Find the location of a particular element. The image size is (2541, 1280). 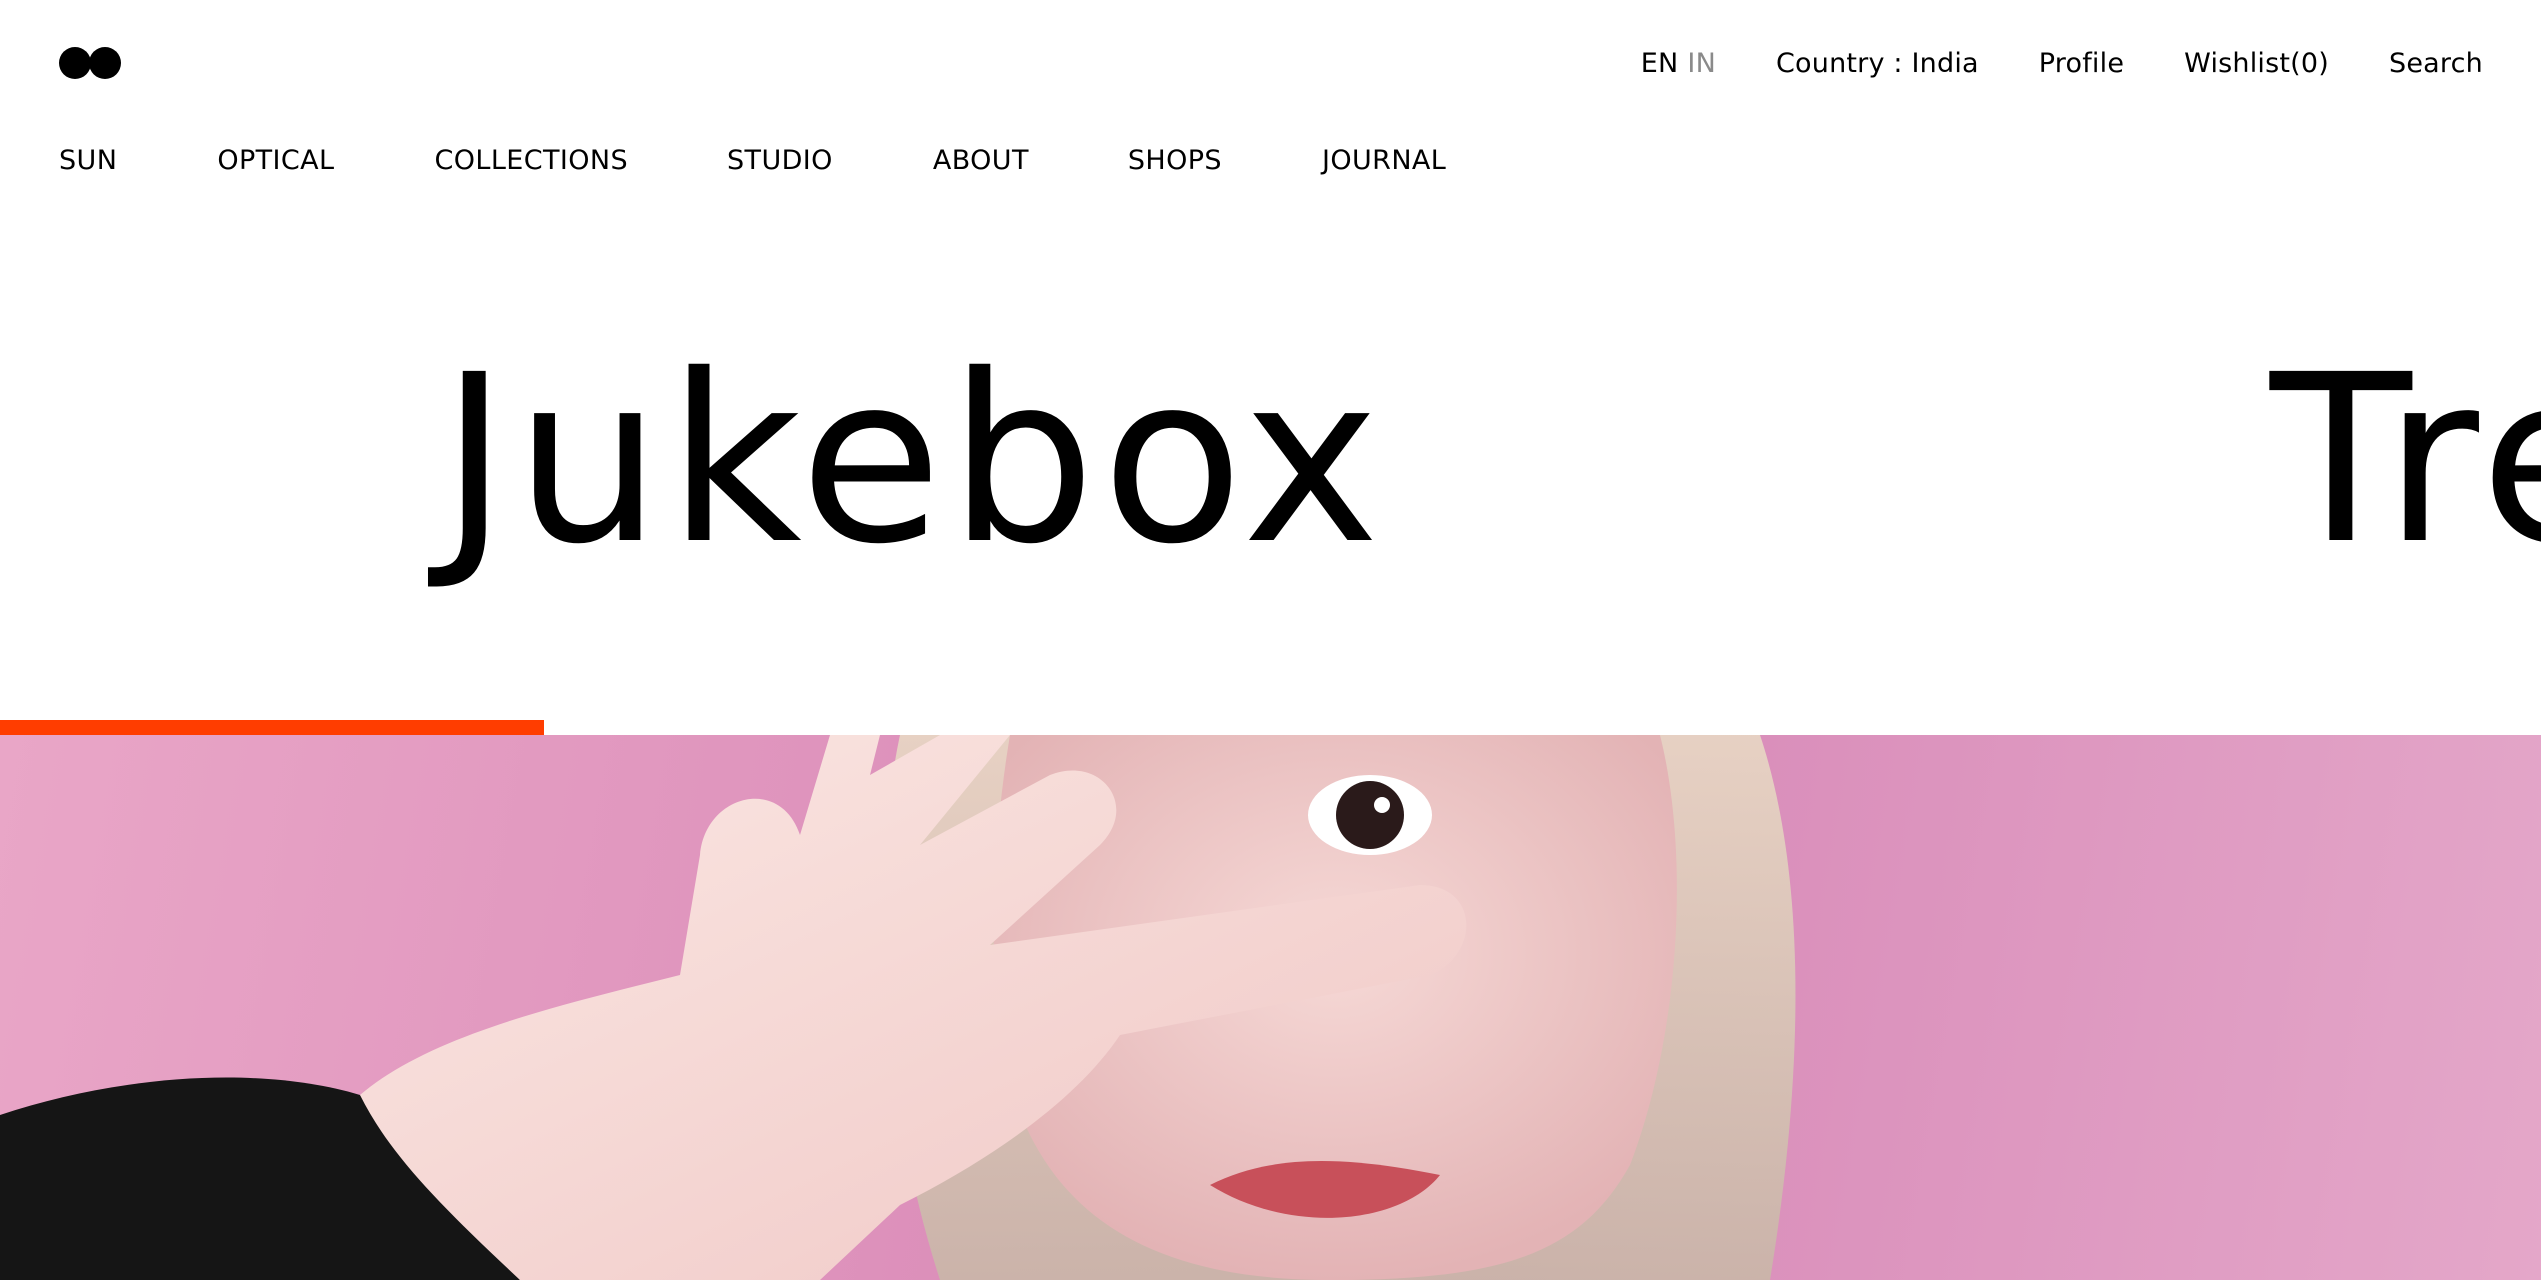

nav-item-collections: COLLECTIONS is located at coordinates (531, 161).